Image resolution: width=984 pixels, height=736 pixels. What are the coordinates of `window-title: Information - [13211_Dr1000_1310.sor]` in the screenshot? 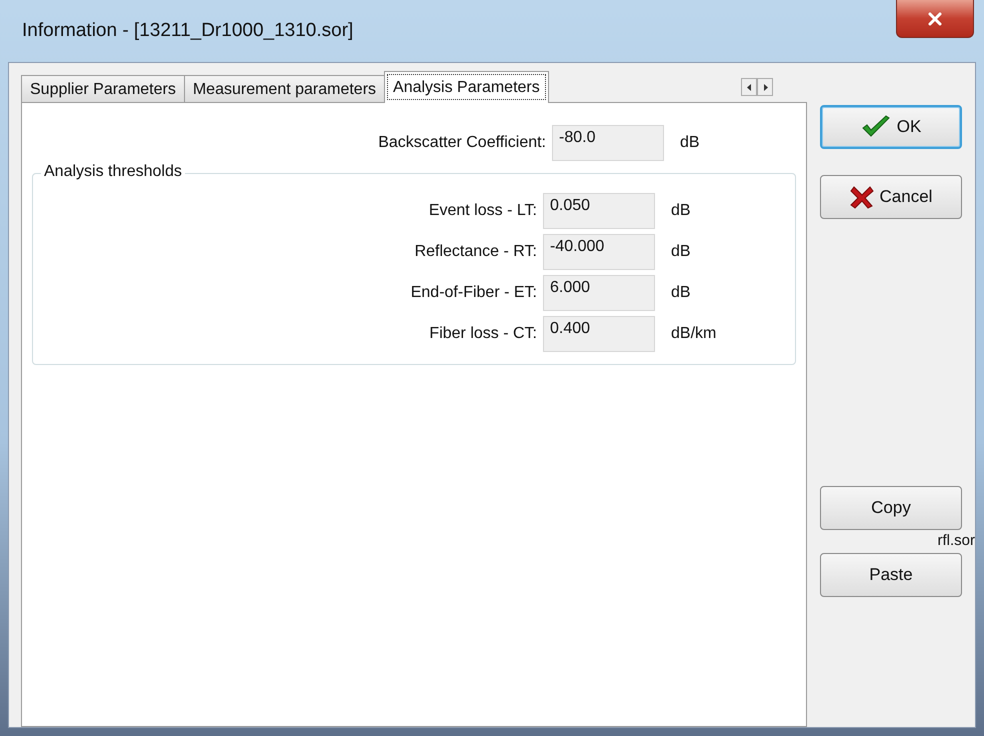 It's located at (188, 31).